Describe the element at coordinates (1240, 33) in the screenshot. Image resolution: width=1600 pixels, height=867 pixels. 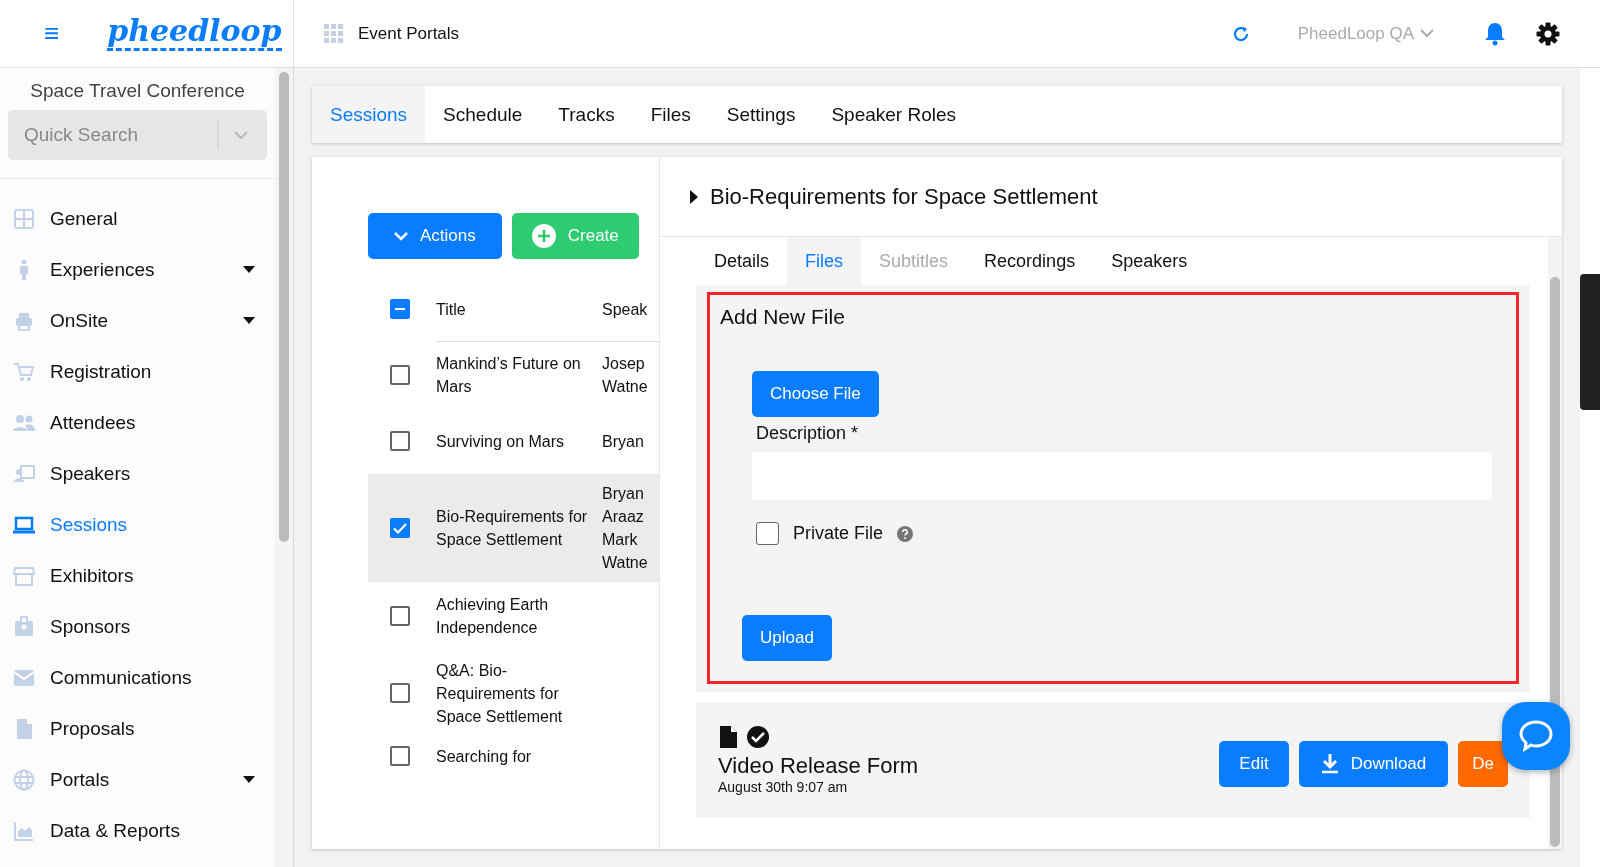
I see `refresh-icon` at that location.